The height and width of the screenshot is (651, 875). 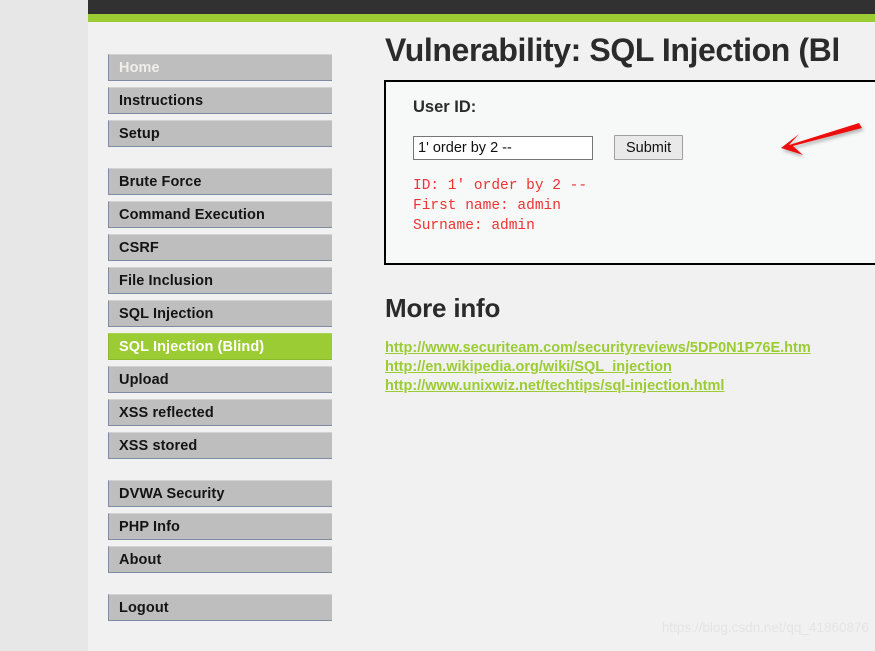 What do you see at coordinates (220, 133) in the screenshot?
I see `sidebar-item-setup: Setup` at bounding box center [220, 133].